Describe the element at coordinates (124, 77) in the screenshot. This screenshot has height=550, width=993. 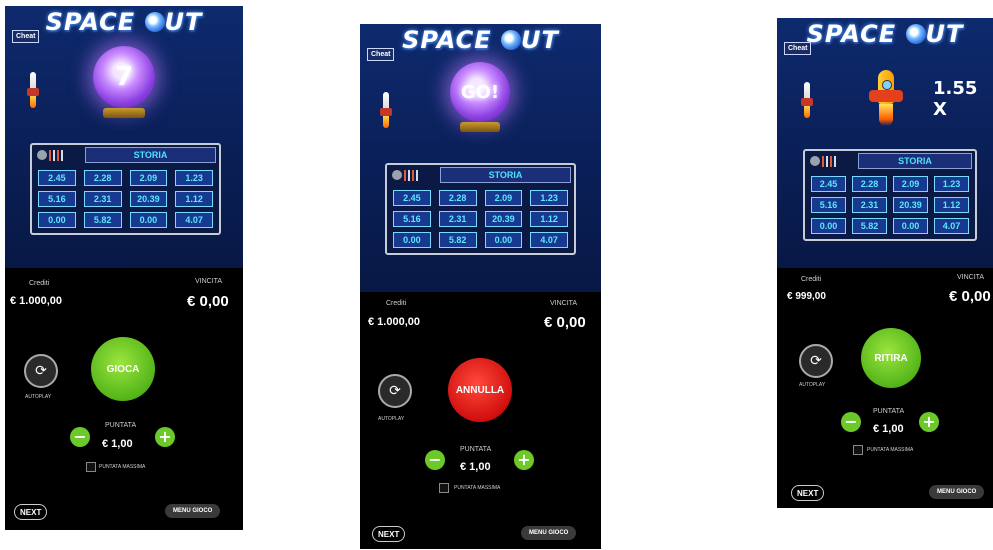
I see `countdown-value: 7` at that location.